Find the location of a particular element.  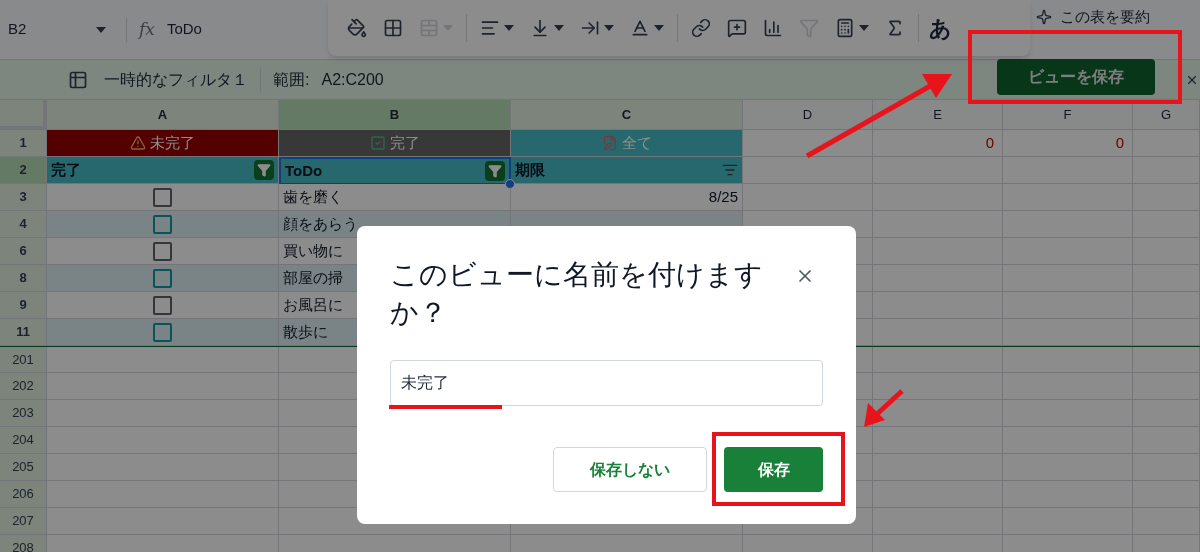

sparkle-icon is located at coordinates (1044, 17).